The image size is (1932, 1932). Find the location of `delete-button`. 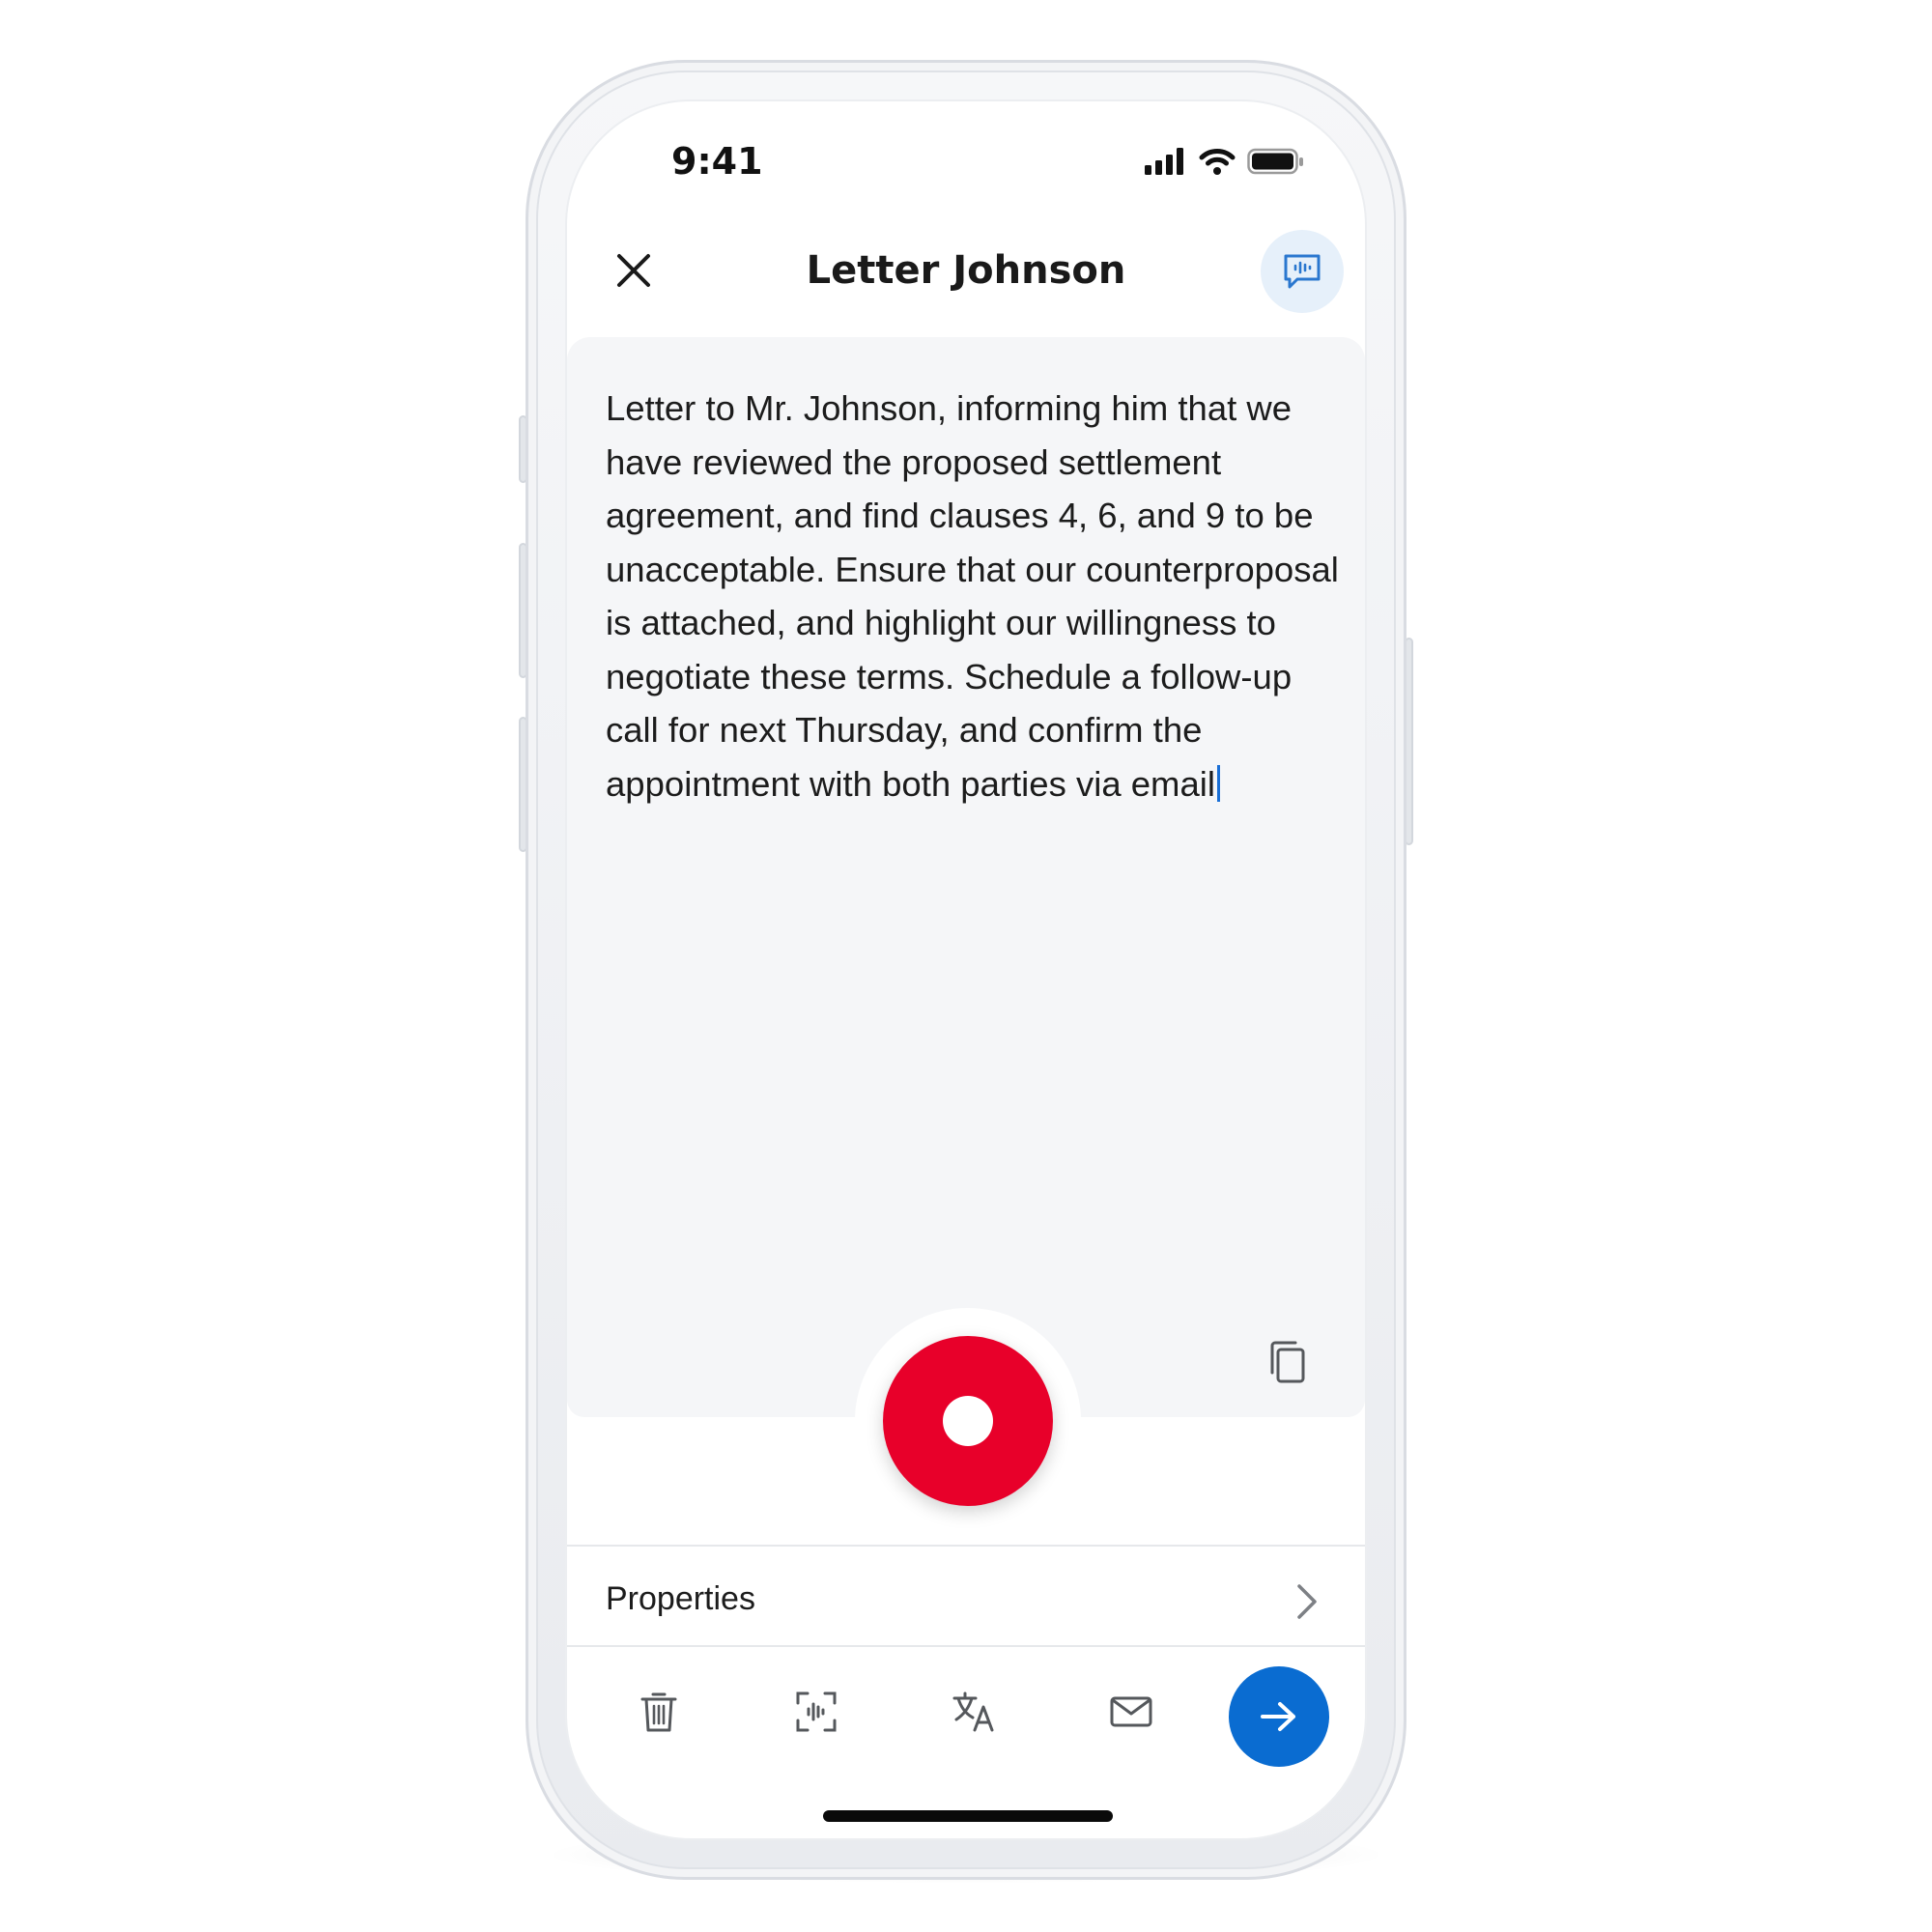

delete-button is located at coordinates (659, 1712).